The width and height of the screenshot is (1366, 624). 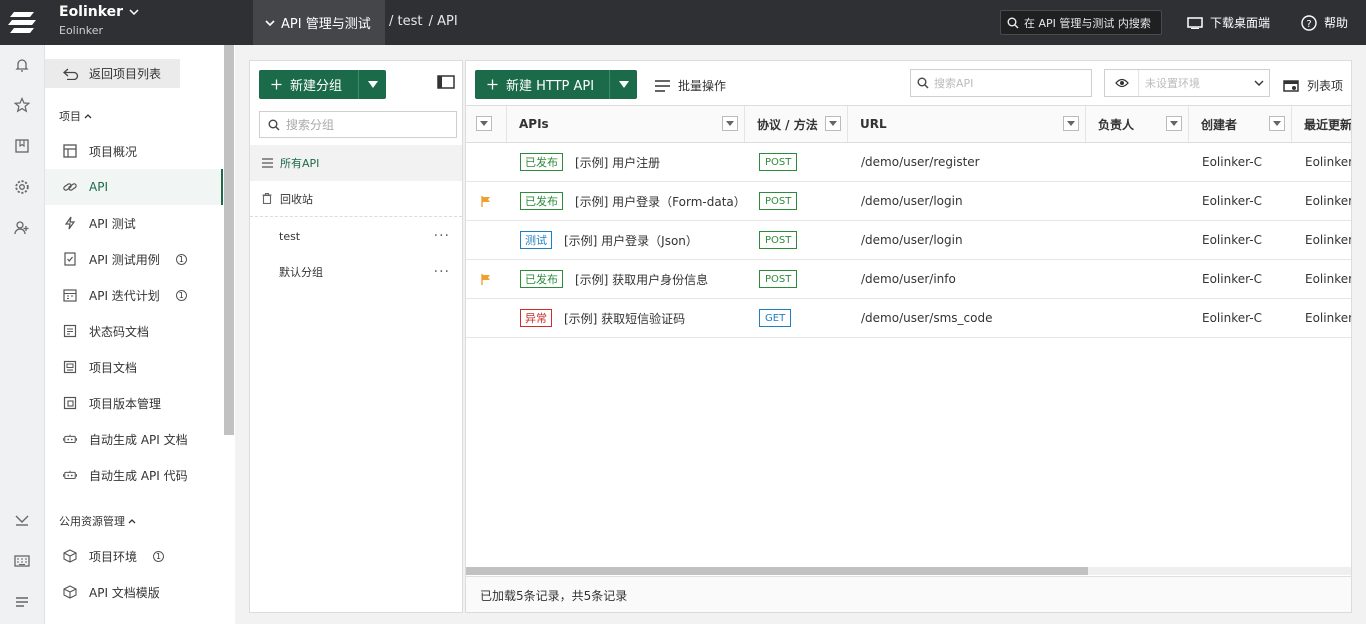 What do you see at coordinates (134, 367) in the screenshot?
I see `nav-item-project-docs: 项目文档` at bounding box center [134, 367].